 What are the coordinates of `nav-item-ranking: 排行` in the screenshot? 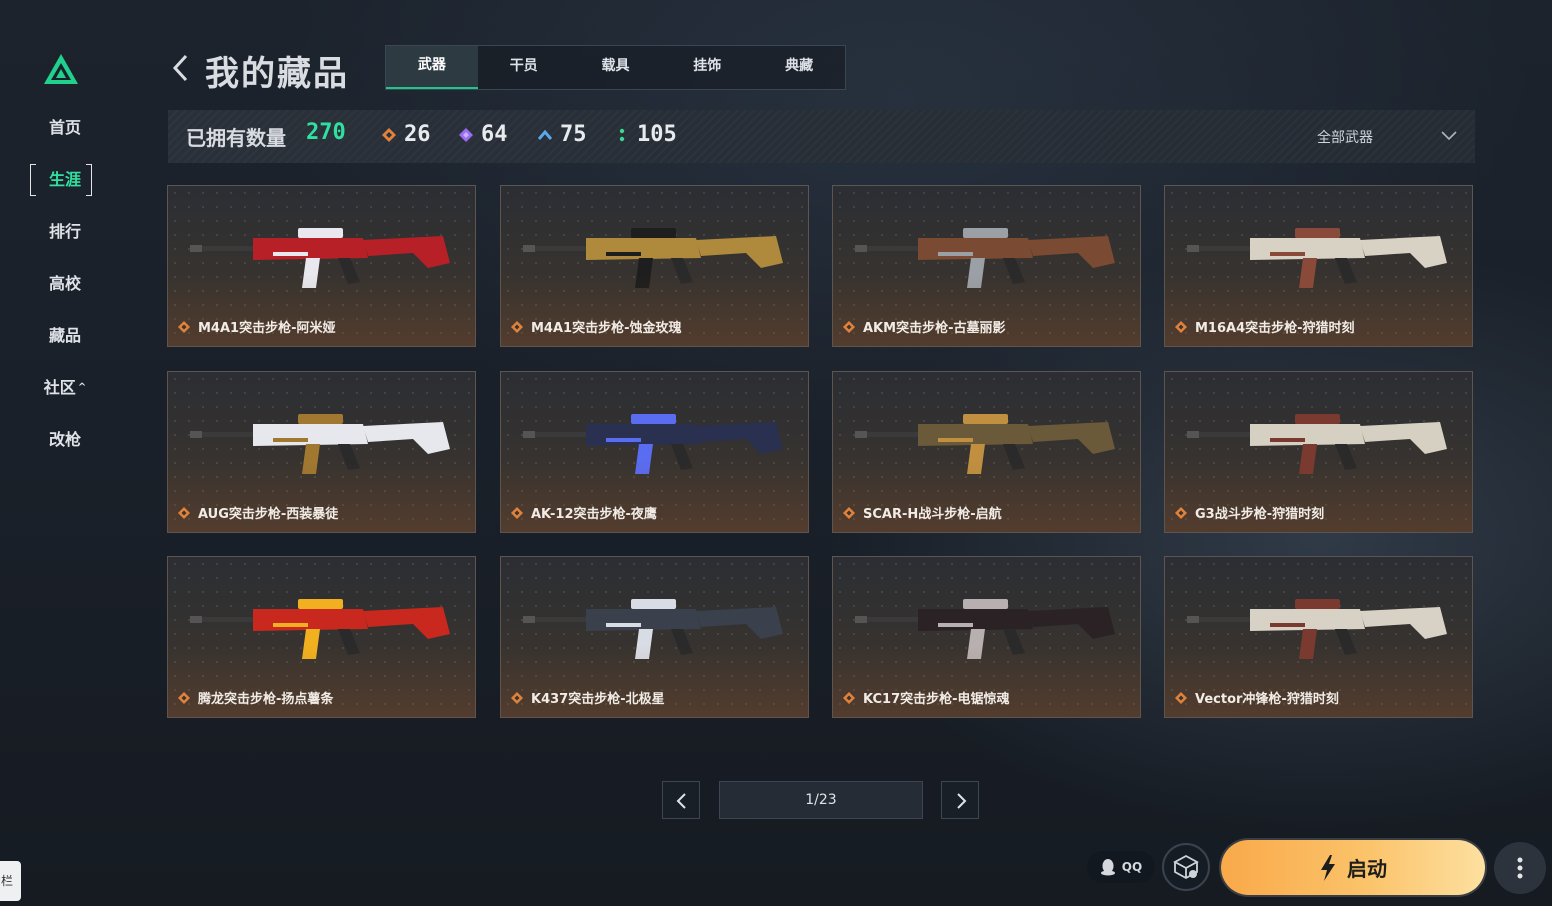 It's located at (65, 232).